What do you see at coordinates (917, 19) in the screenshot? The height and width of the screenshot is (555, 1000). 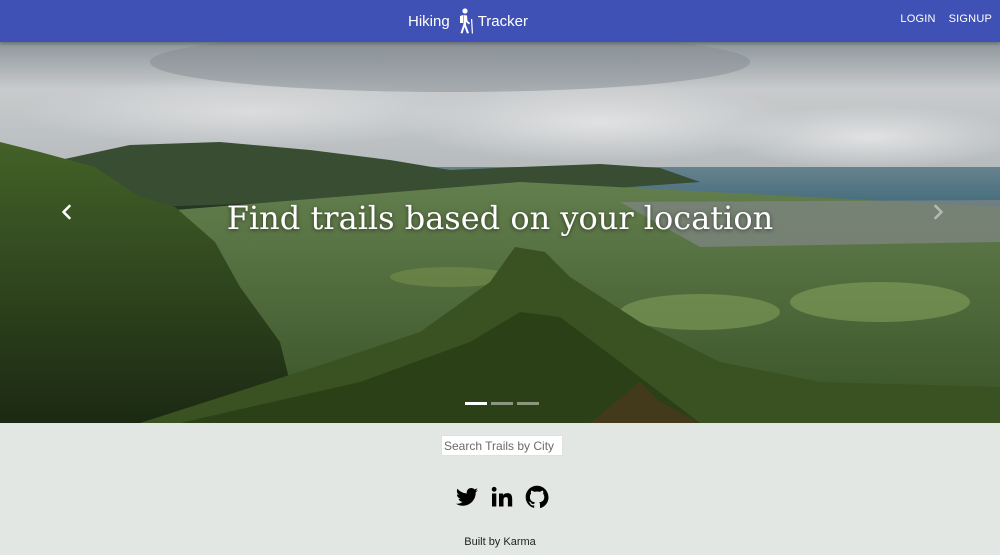 I see `login-link: LOGIN` at bounding box center [917, 19].